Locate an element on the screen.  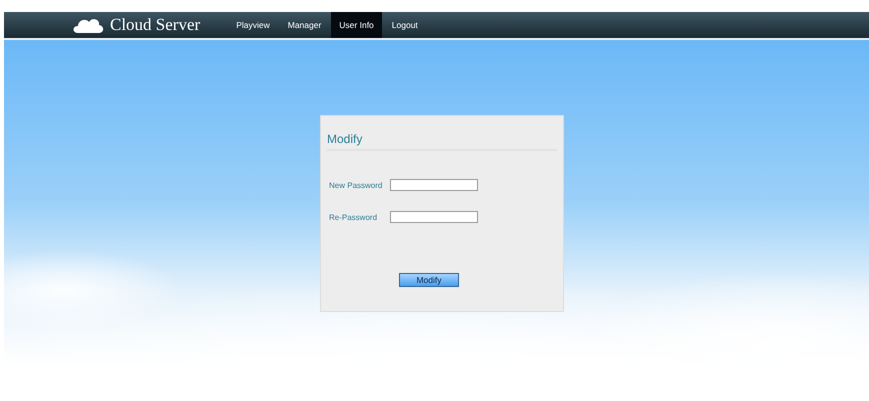
cloud-icon is located at coordinates (88, 25).